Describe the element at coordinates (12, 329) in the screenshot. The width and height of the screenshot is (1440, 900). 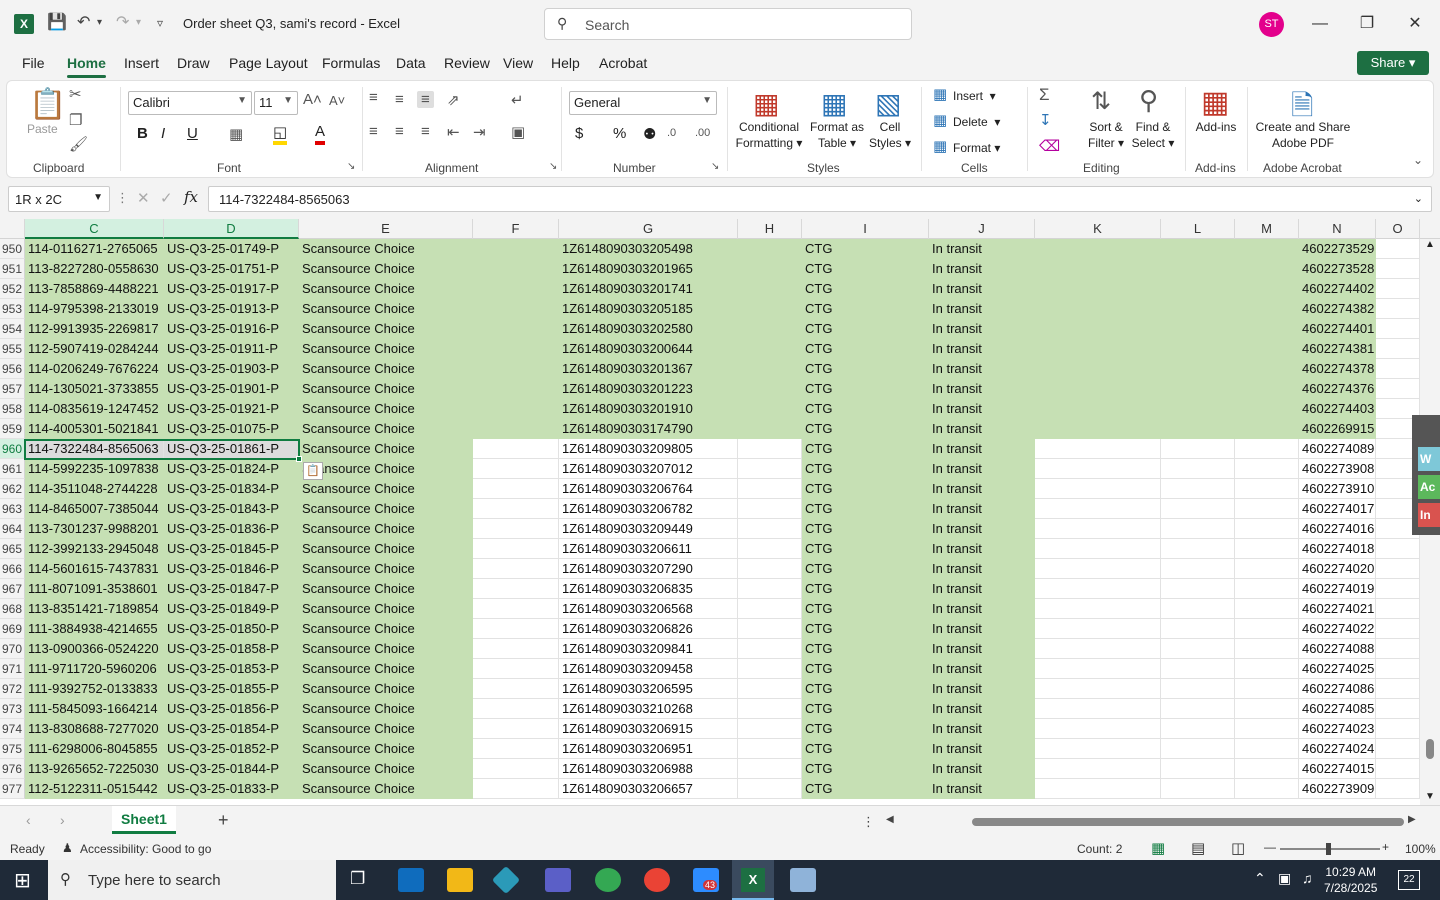
I see `row-header: 954` at that location.